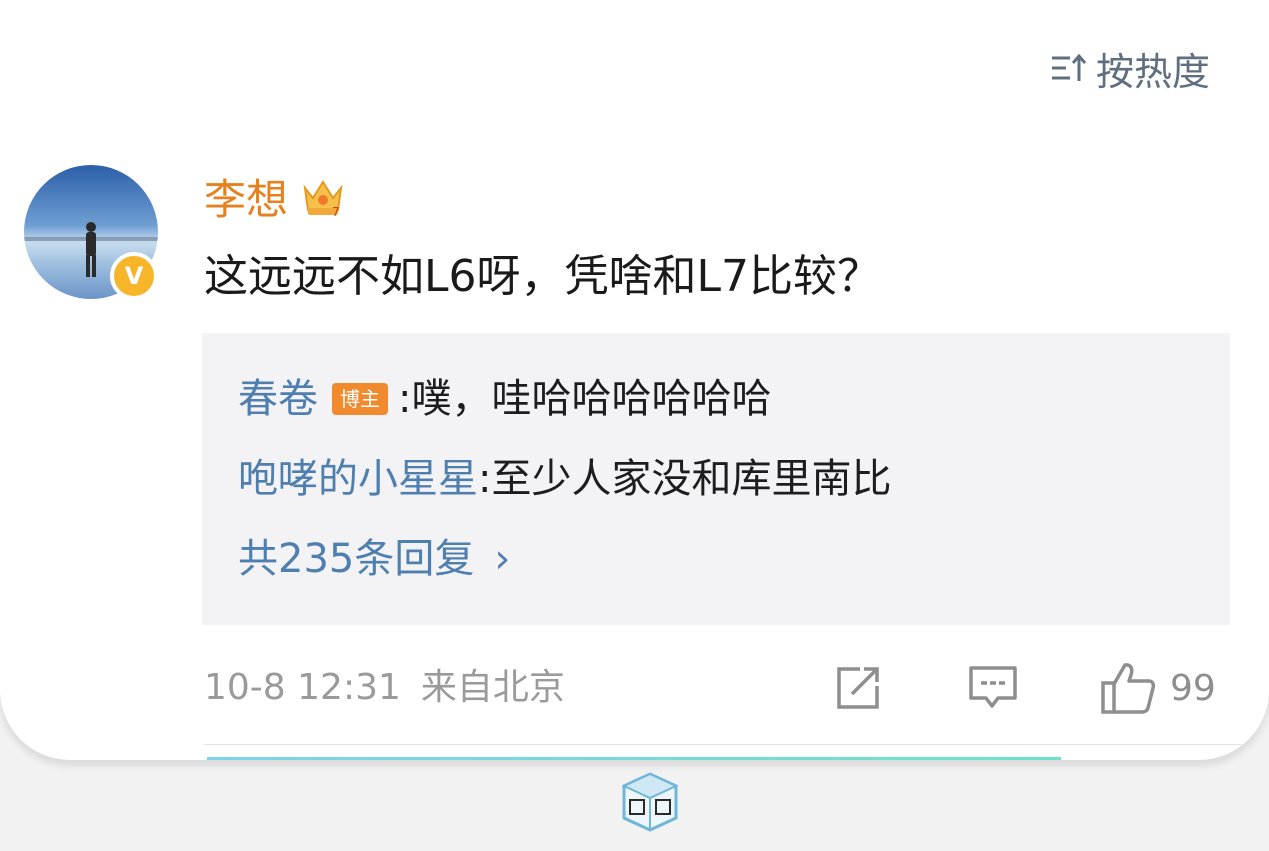 The height and width of the screenshot is (851, 1269). I want to click on like-button: 99, so click(1158, 688).